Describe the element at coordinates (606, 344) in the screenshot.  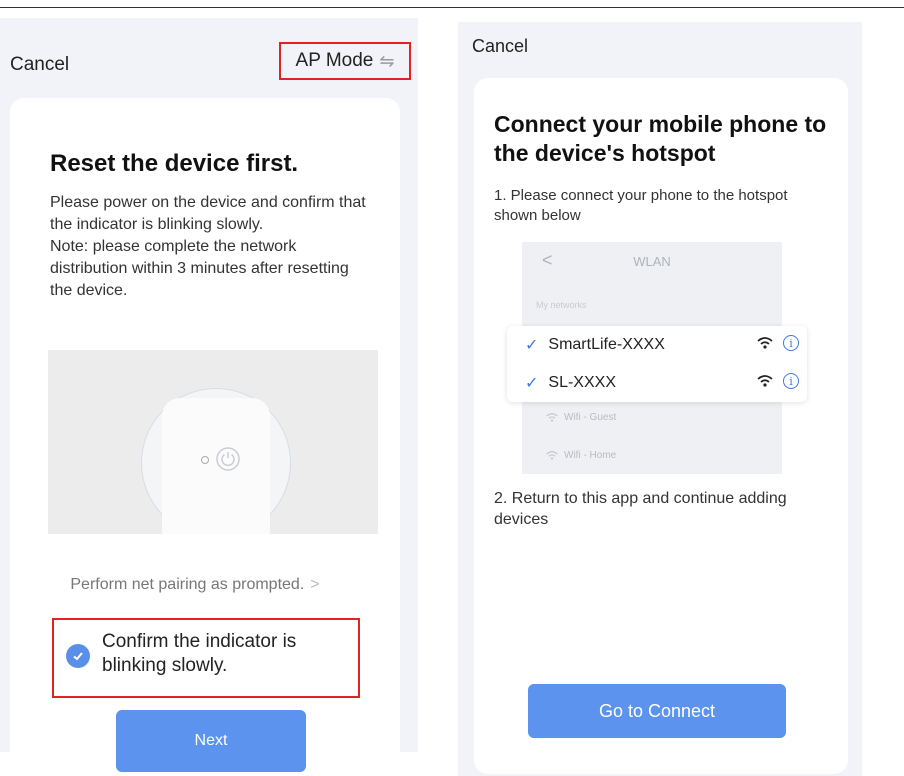
I see `network-name: SmartLife-XXXX` at that location.